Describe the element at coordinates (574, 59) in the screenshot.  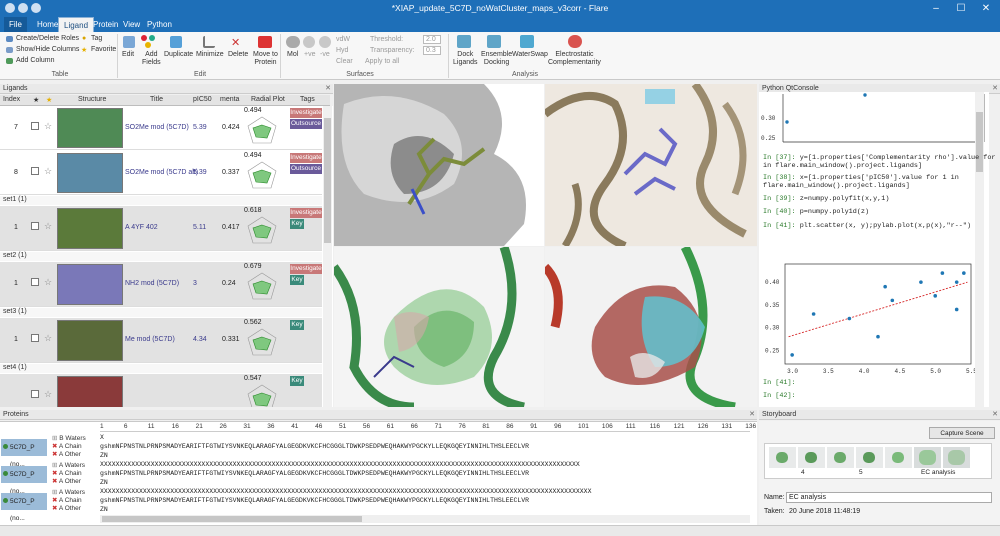
I see `electrostatic-complementarity-button: Electrostatic Complementarity` at that location.